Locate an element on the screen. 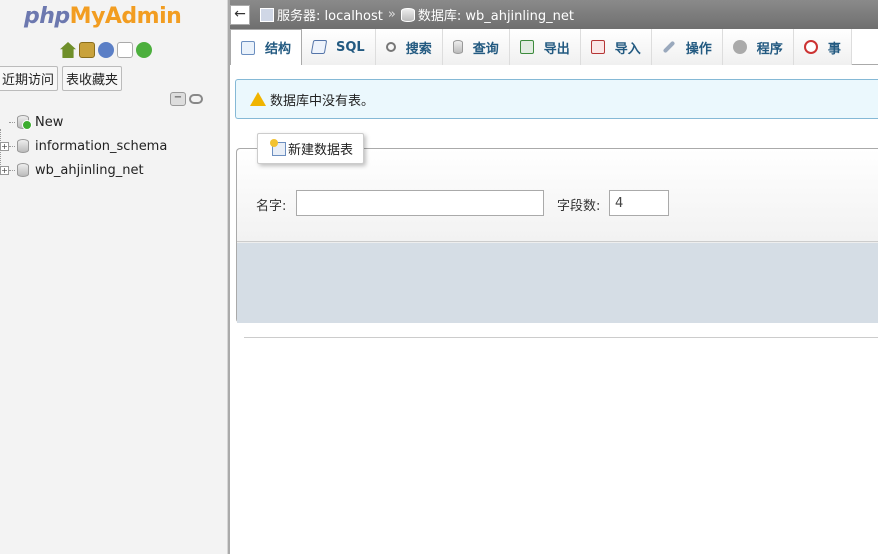 The height and width of the screenshot is (554, 878). divider is located at coordinates (561, 337).